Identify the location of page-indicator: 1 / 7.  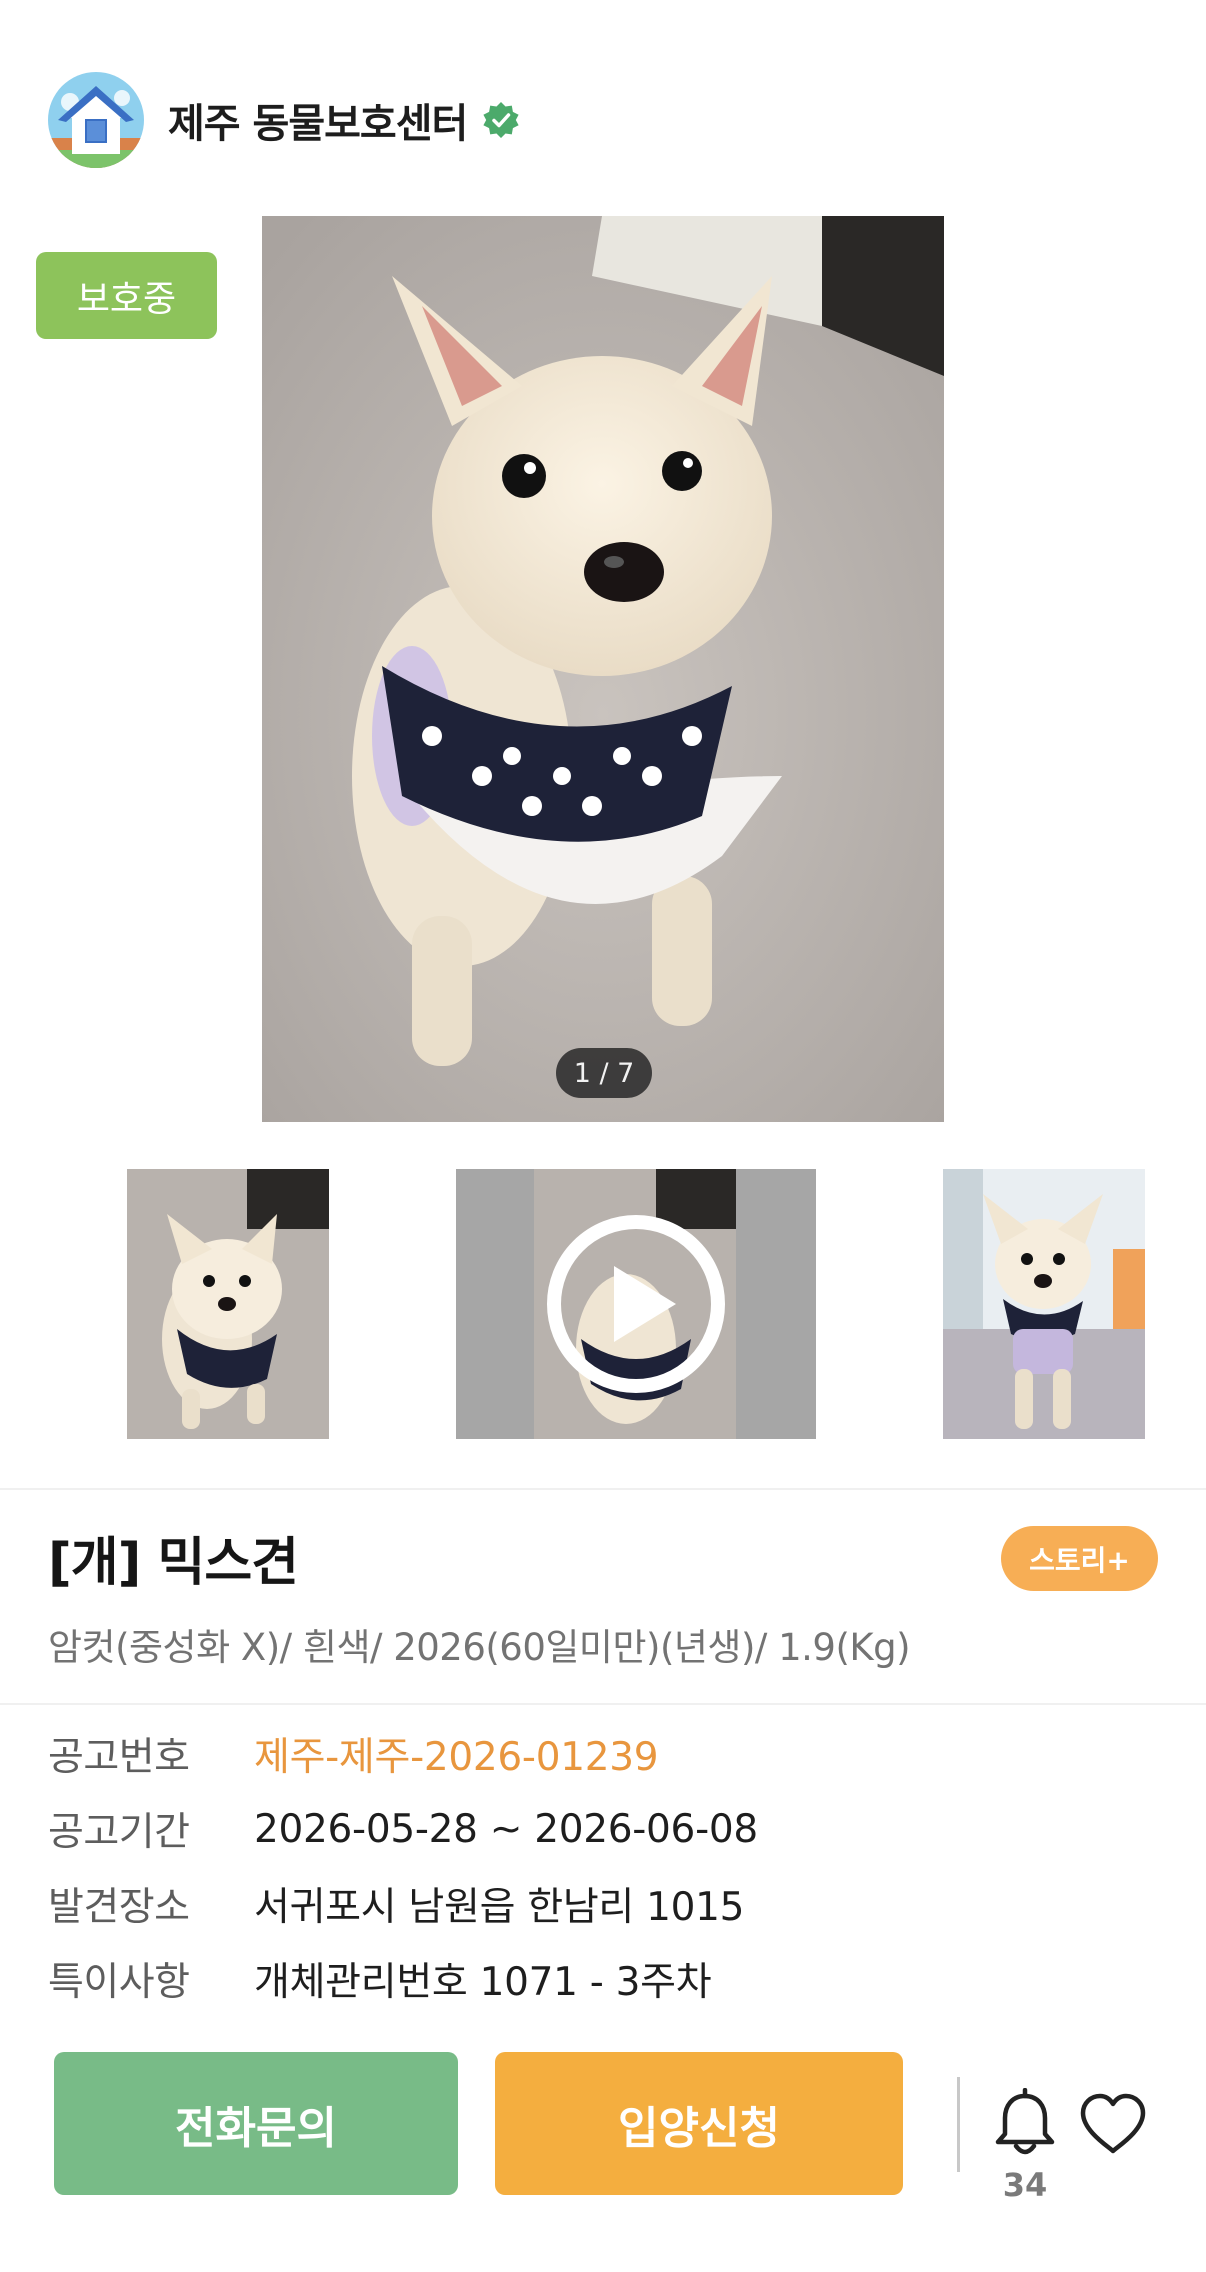
(604, 1073).